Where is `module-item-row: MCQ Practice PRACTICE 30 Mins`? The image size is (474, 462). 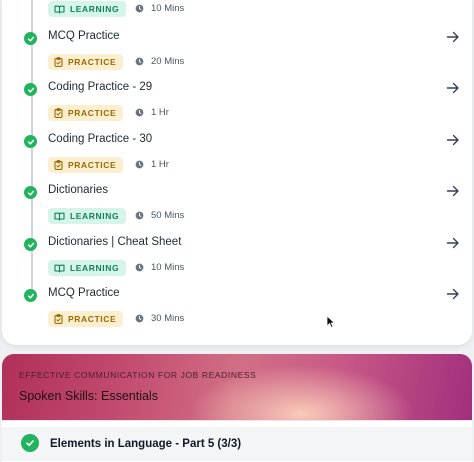
module-item-row: MCQ Practice PRACTICE 30 Mins is located at coordinates (237, 313).